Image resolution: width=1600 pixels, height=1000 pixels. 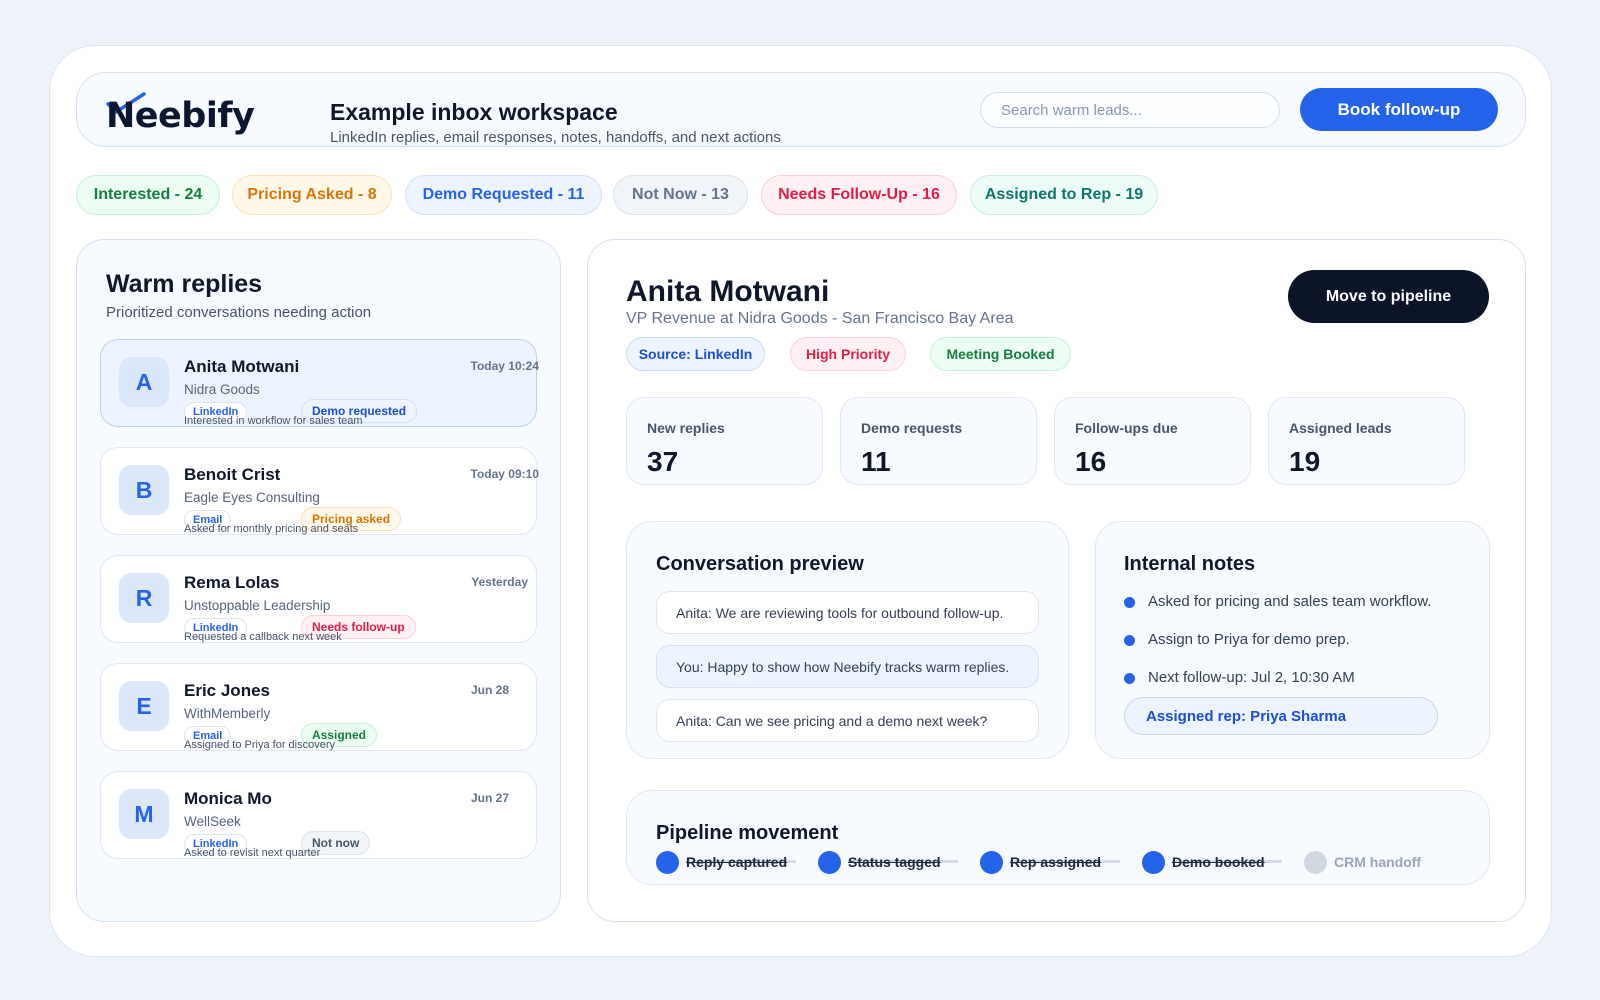 I want to click on stat-follow-ups-due: Follow-ups due 16, so click(x=1152, y=441).